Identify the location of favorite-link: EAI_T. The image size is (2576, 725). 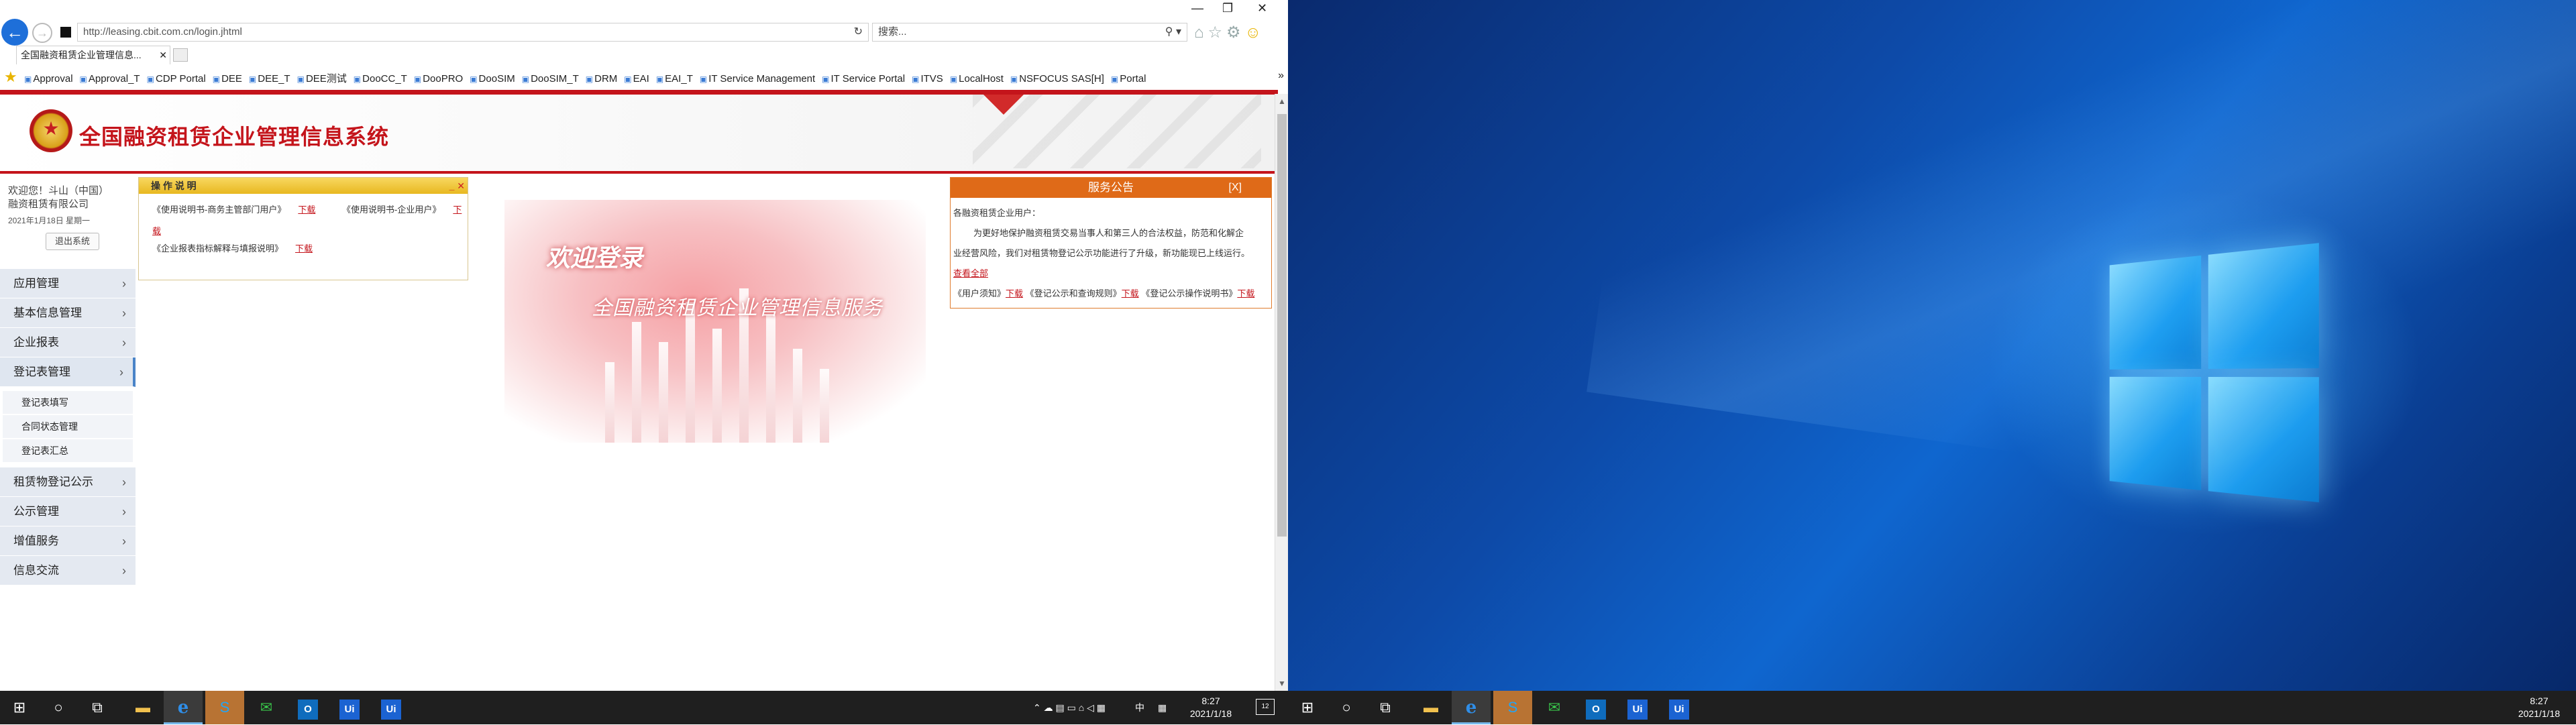
(674, 79).